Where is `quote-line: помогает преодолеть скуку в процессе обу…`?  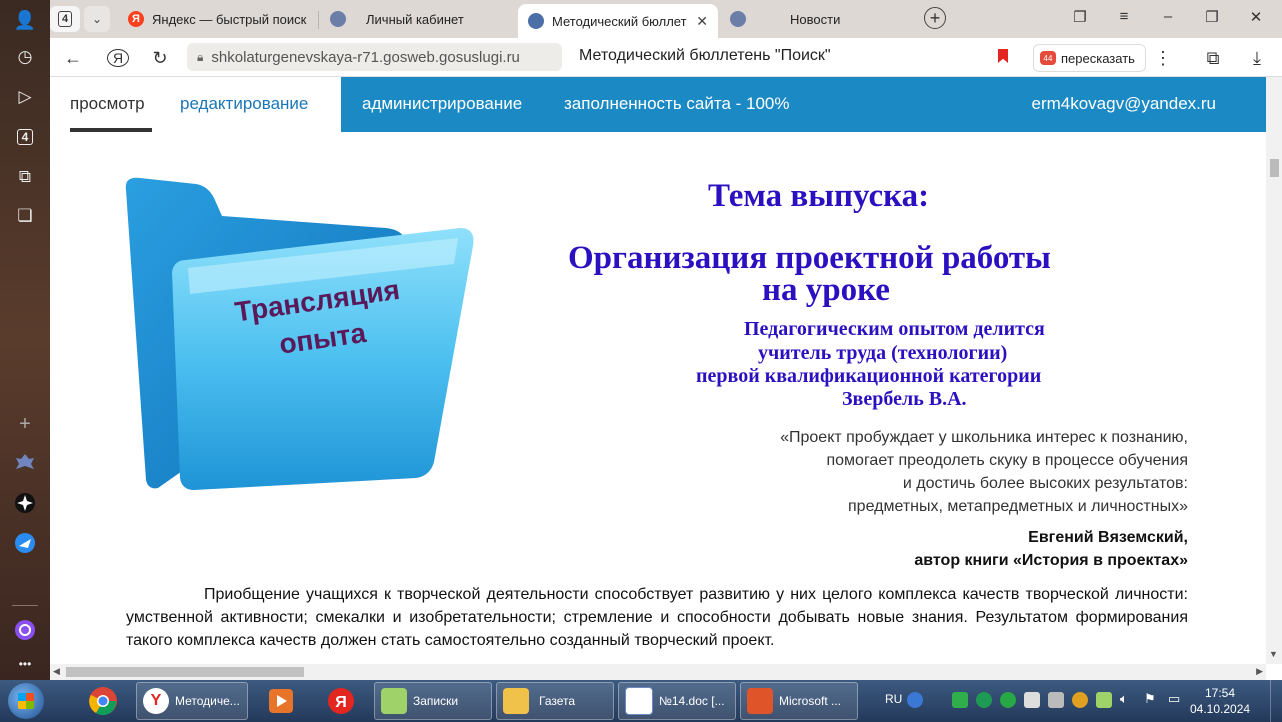
quote-line: помогает преодолеть скуку в процессе обу… is located at coordinates (1007, 460).